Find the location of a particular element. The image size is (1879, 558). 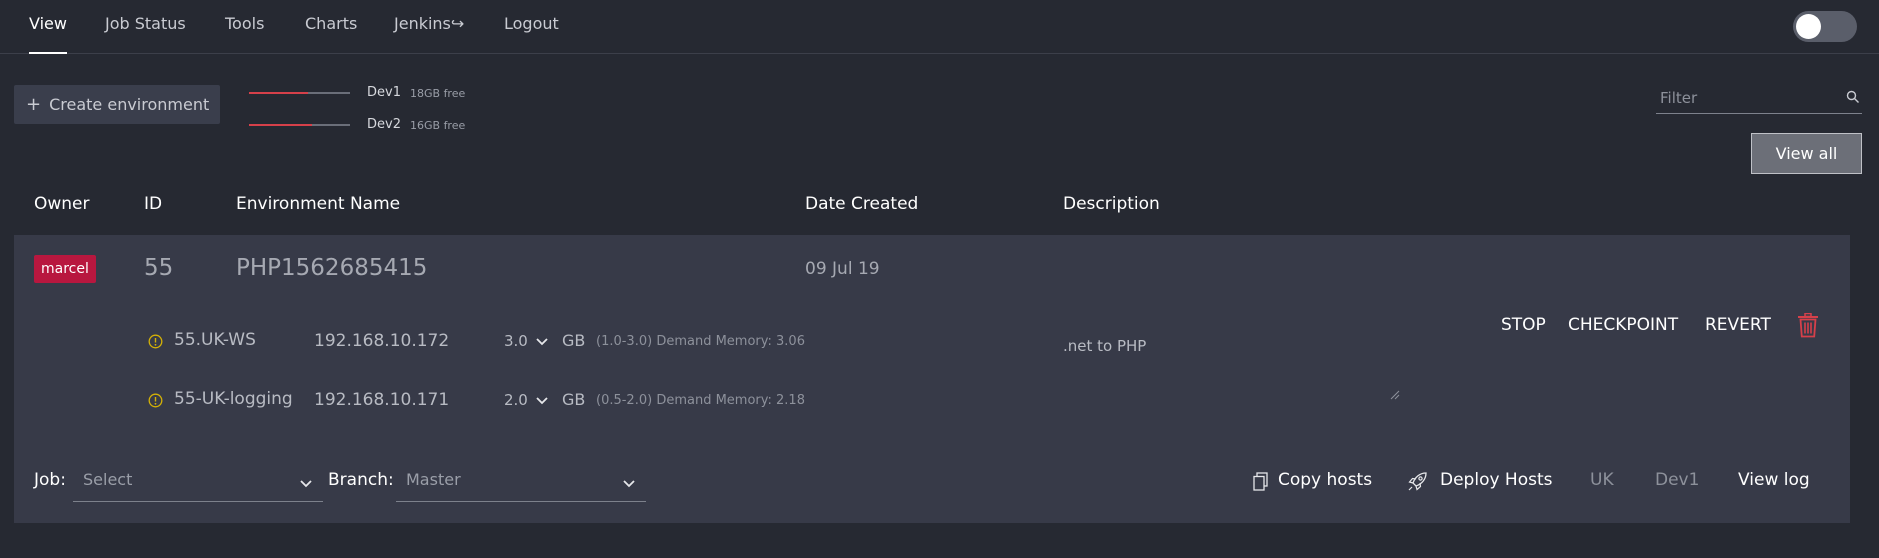

environment-id: 55 is located at coordinates (159, 268).